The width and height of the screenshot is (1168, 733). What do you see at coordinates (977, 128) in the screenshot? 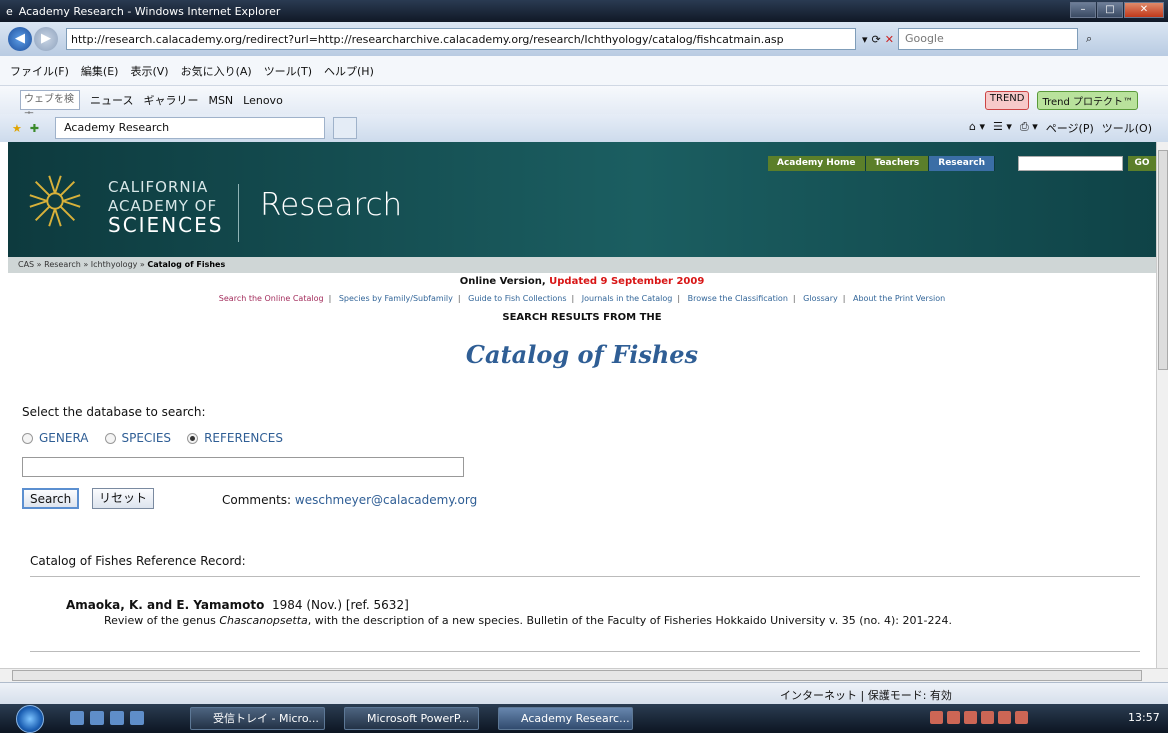
I see `home-icon: ⌂ ▾` at bounding box center [977, 128].